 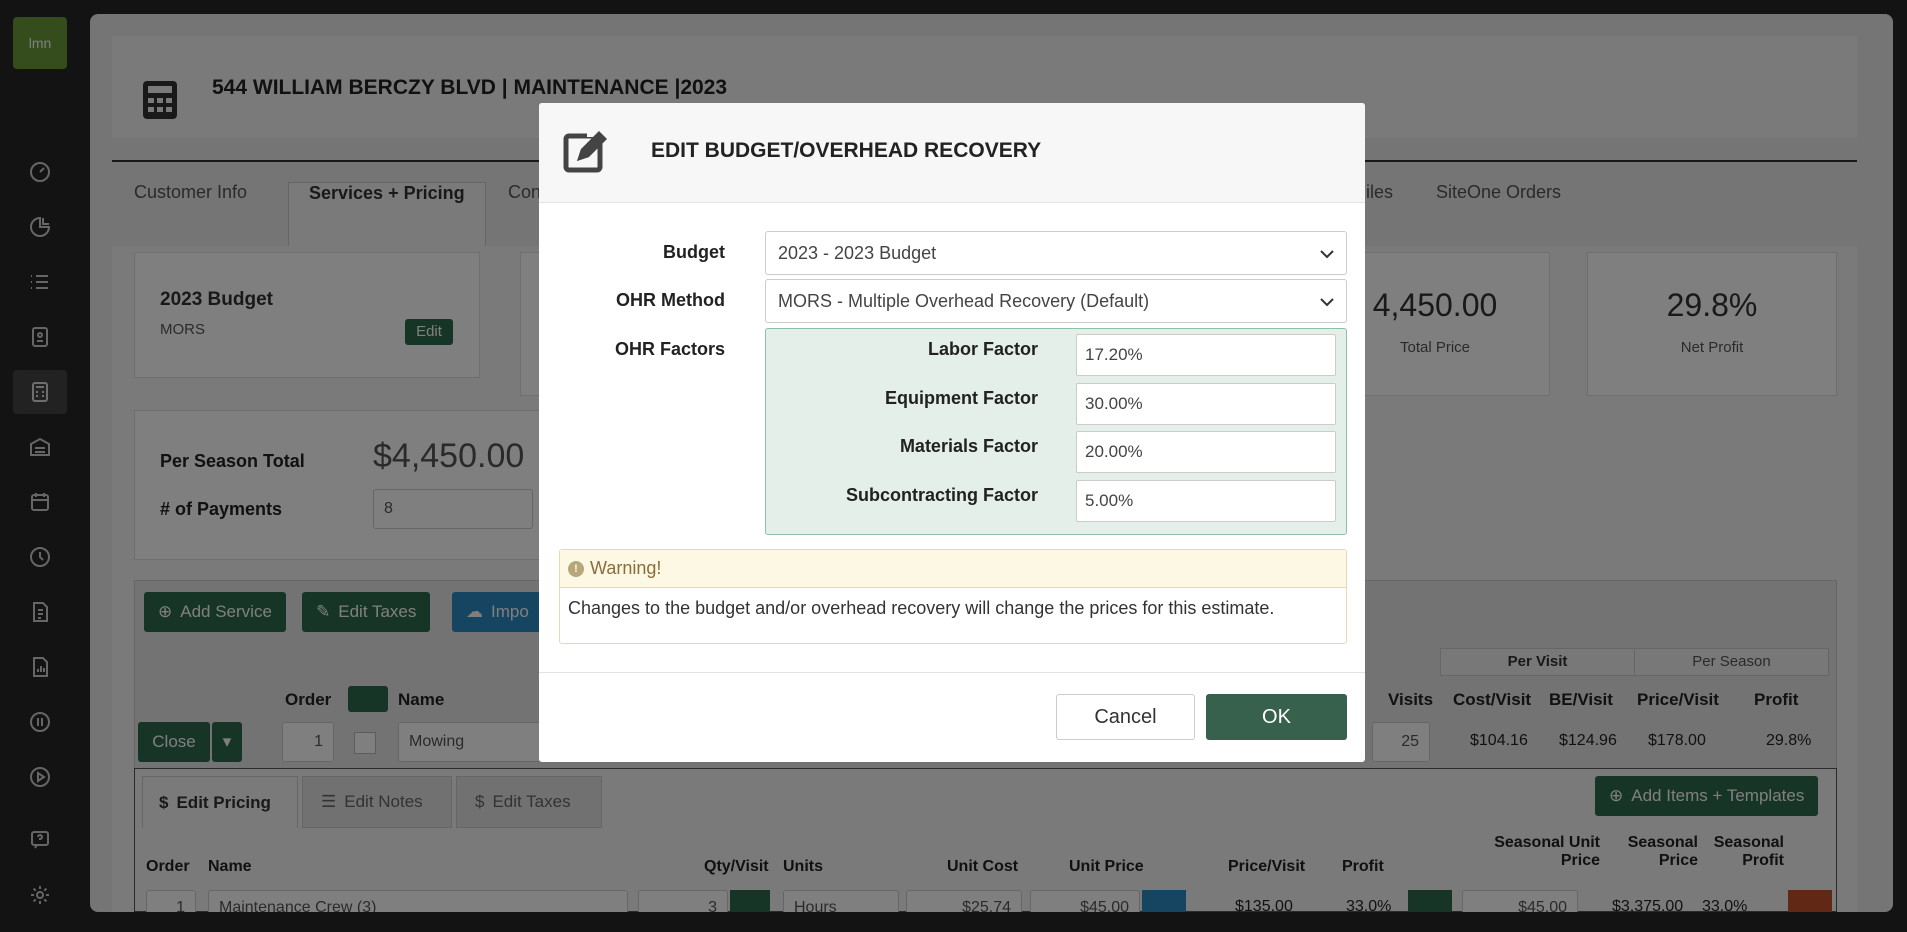 I want to click on materials-factor-label: Materials Factor, so click(x=968, y=446).